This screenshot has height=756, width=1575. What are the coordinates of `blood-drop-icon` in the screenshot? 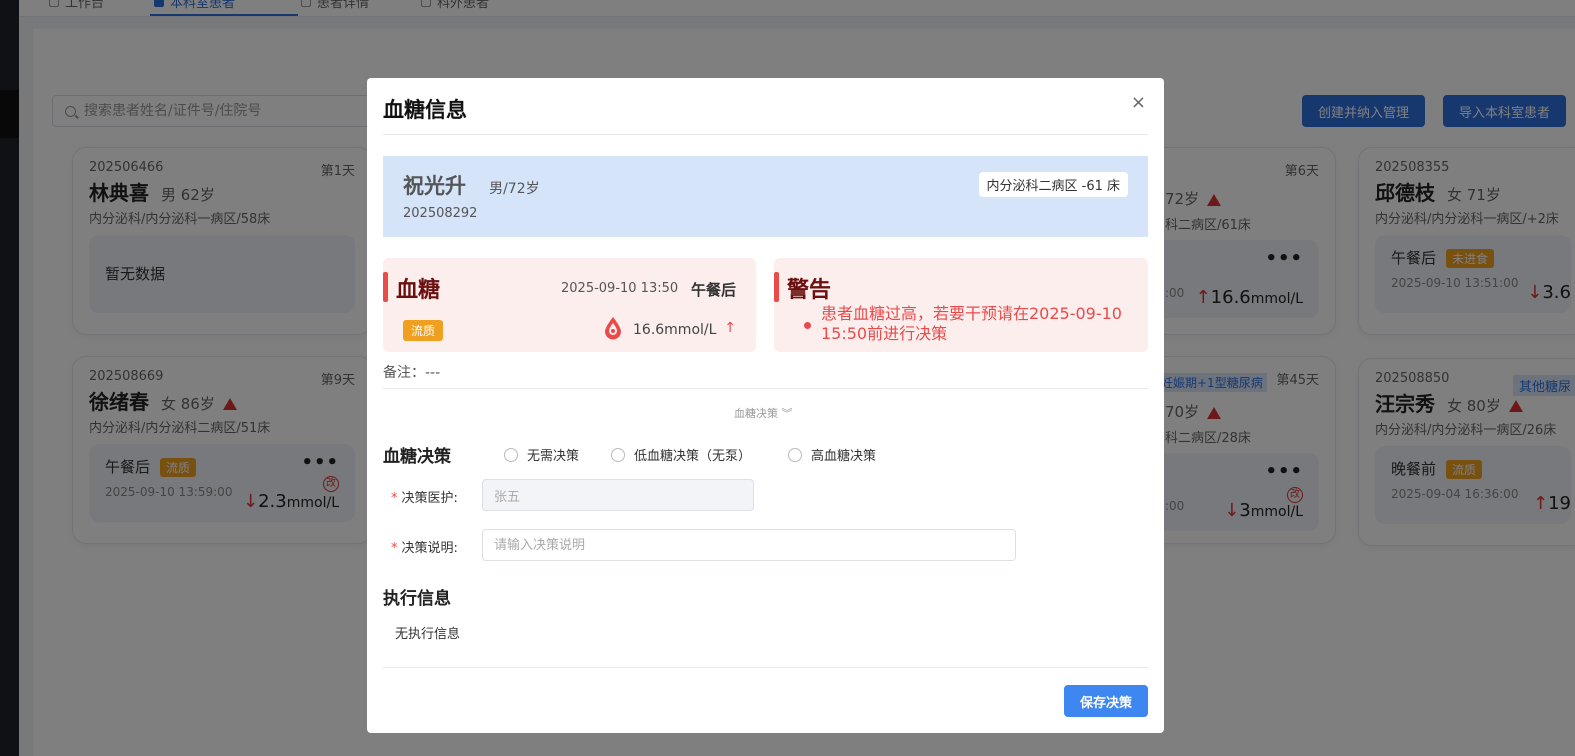 It's located at (613, 328).